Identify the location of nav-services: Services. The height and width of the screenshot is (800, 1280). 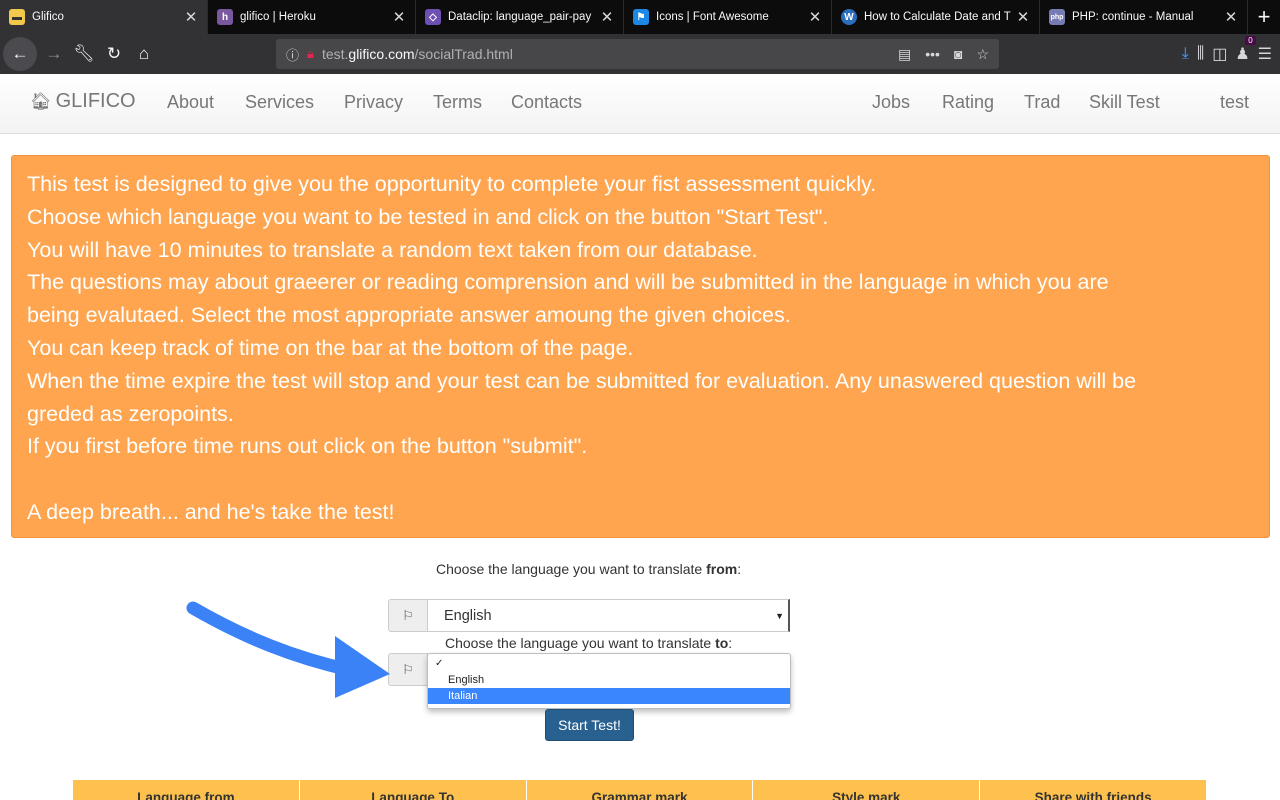
(279, 102).